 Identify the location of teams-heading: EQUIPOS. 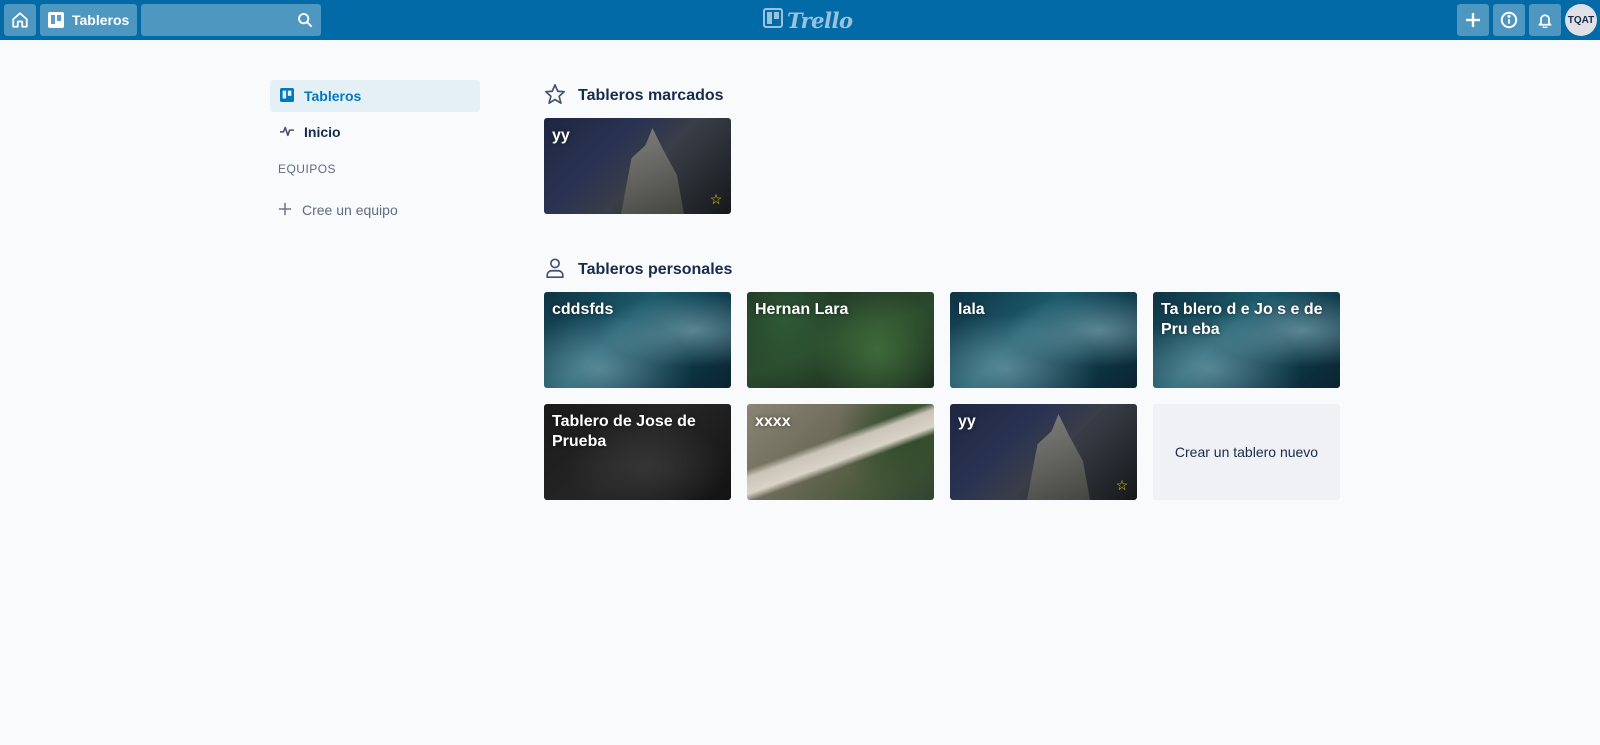
(307, 169).